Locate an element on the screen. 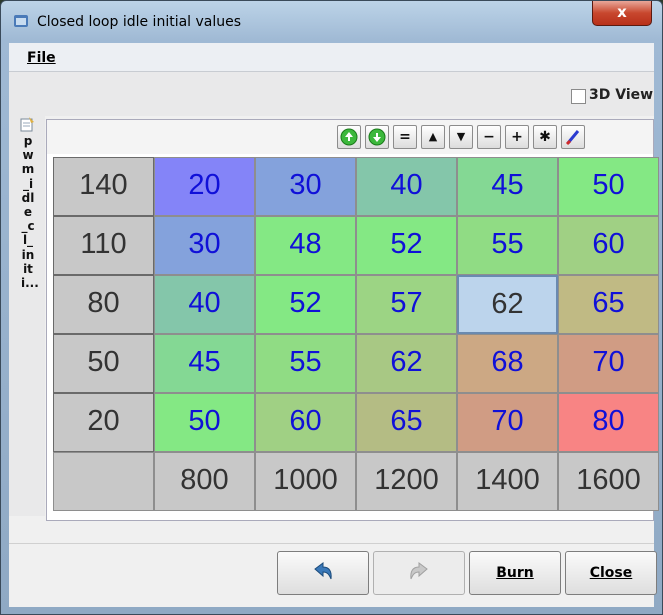  row-axis-value: 110 is located at coordinates (103, 245).